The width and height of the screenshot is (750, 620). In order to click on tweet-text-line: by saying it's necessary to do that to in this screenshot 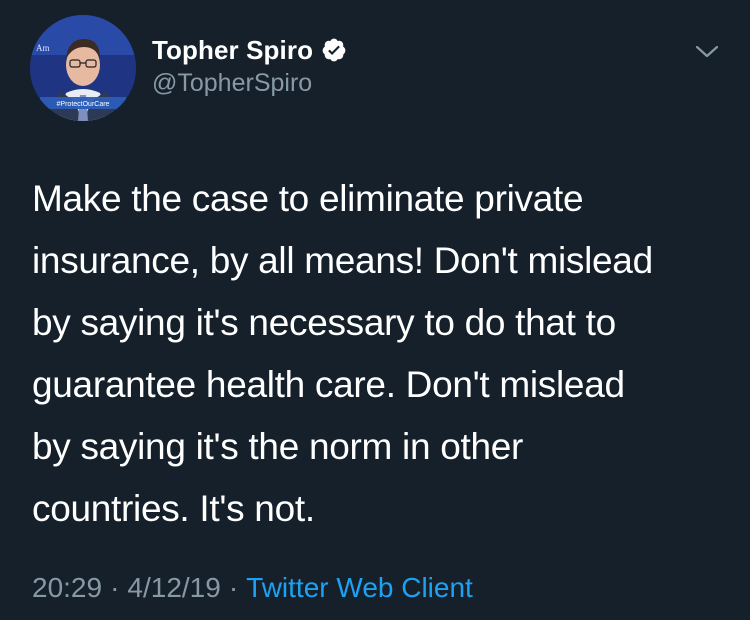, I will do `click(324, 322)`.